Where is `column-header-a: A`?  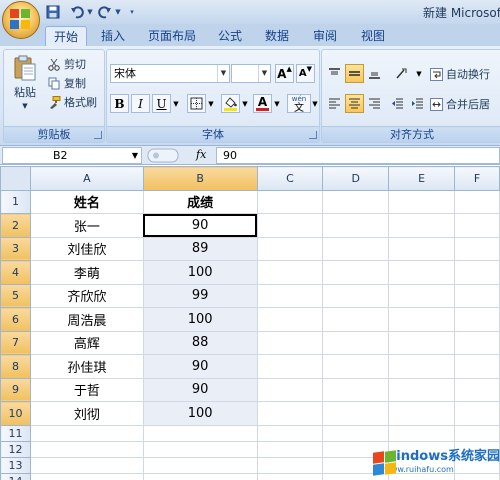
column-header-a: A is located at coordinates (86, 178).